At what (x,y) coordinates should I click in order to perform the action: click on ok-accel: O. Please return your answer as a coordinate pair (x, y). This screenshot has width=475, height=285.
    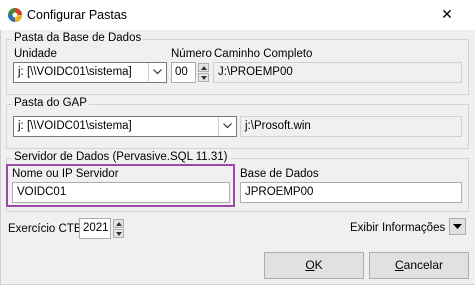
    Looking at the image, I should click on (310, 265).